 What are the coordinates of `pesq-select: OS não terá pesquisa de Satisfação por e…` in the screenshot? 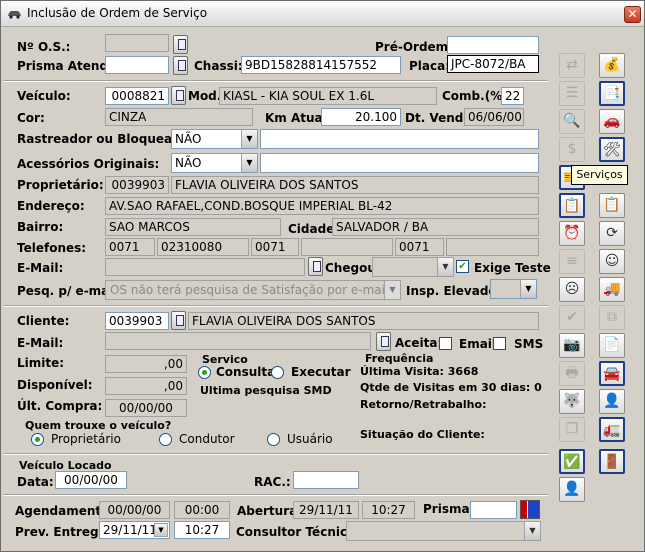 It's located at (253, 290).